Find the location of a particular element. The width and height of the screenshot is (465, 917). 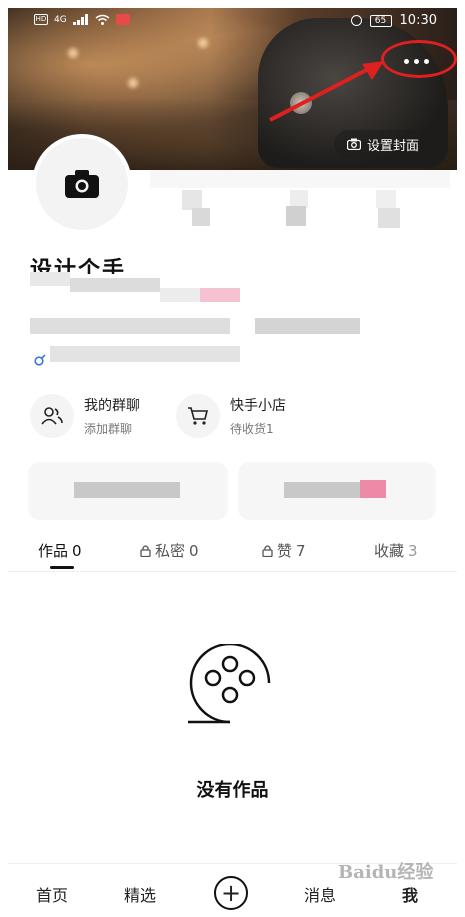

notification-icon is located at coordinates (122, 19).